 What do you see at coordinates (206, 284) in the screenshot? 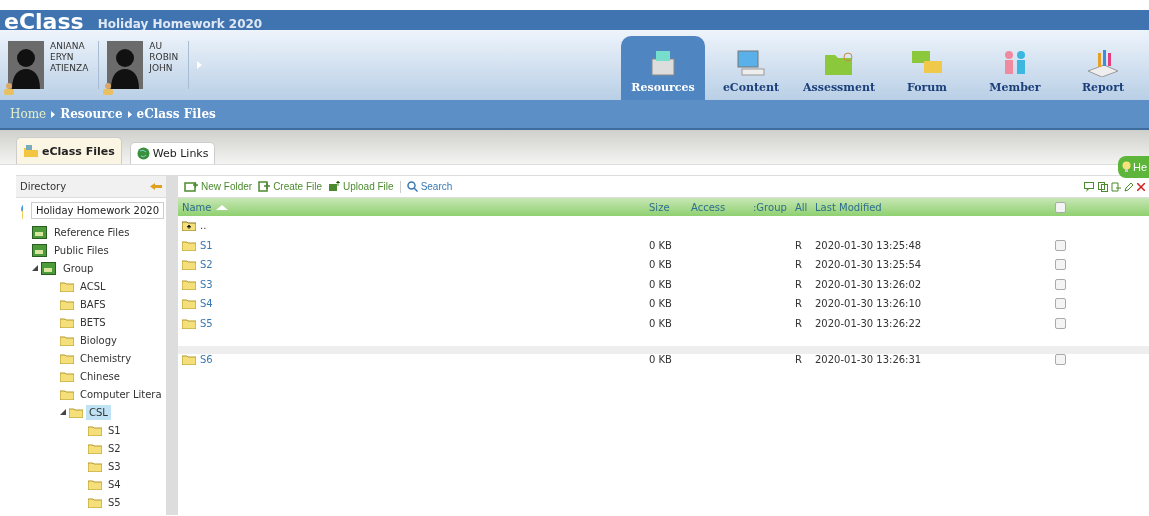
I see `folder-link: S3` at bounding box center [206, 284].